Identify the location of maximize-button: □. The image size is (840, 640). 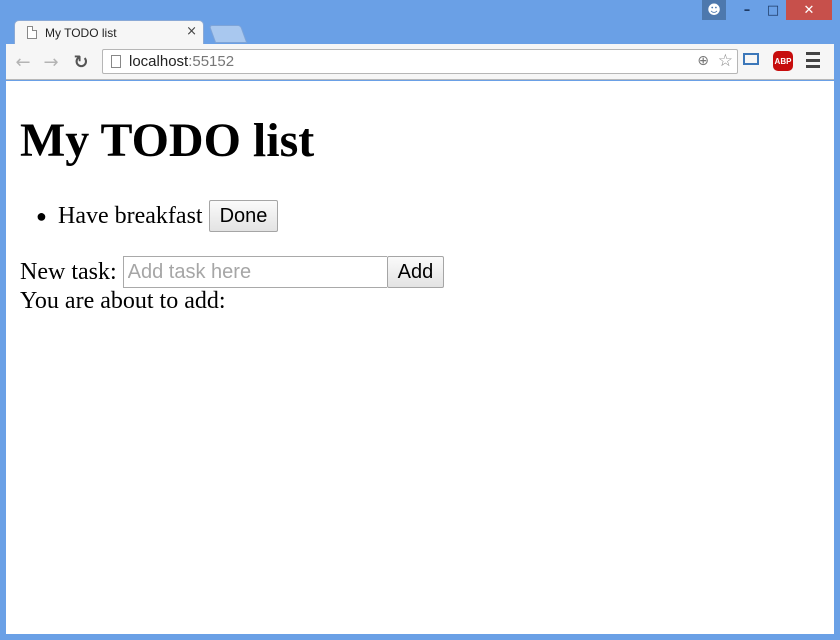
(773, 10).